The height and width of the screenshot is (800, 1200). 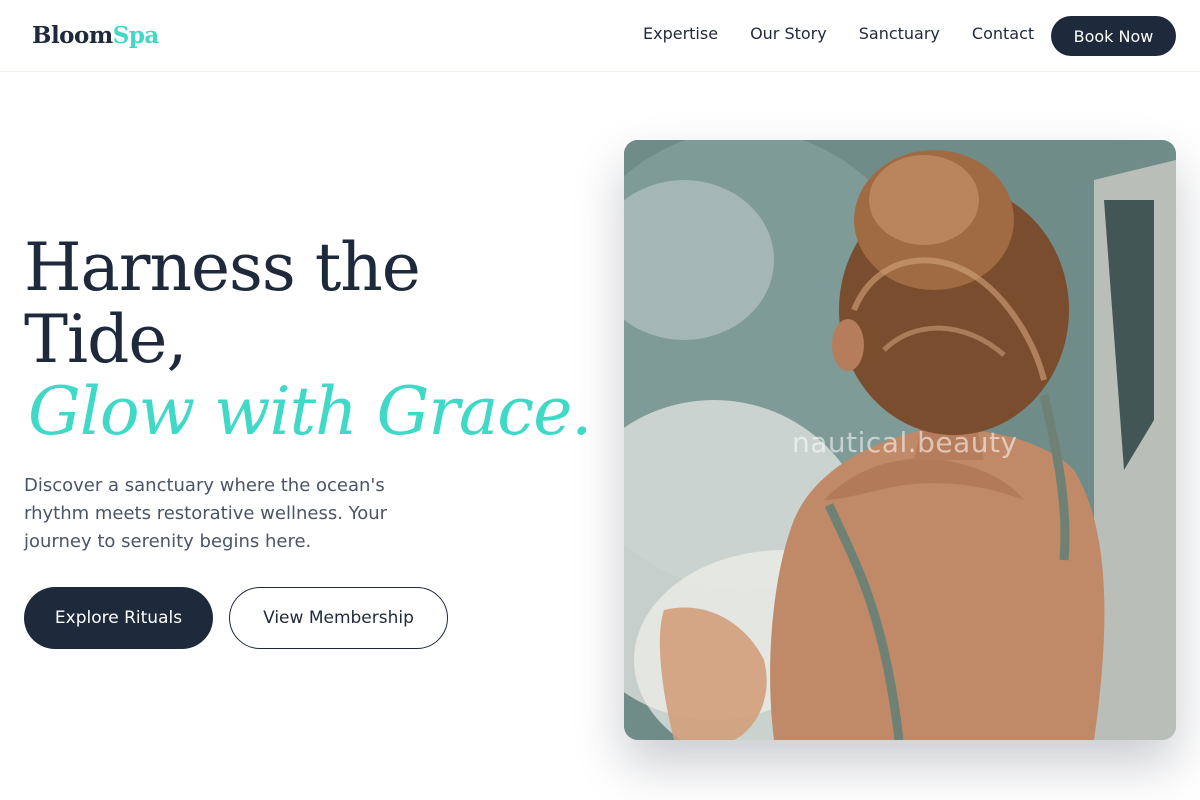 What do you see at coordinates (338, 618) in the screenshot?
I see `view-membership-button: View Membership` at bounding box center [338, 618].